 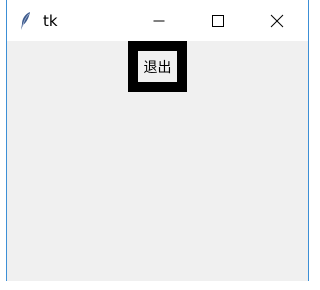 I want to click on title-bar: tk, so click(x=157, y=20).